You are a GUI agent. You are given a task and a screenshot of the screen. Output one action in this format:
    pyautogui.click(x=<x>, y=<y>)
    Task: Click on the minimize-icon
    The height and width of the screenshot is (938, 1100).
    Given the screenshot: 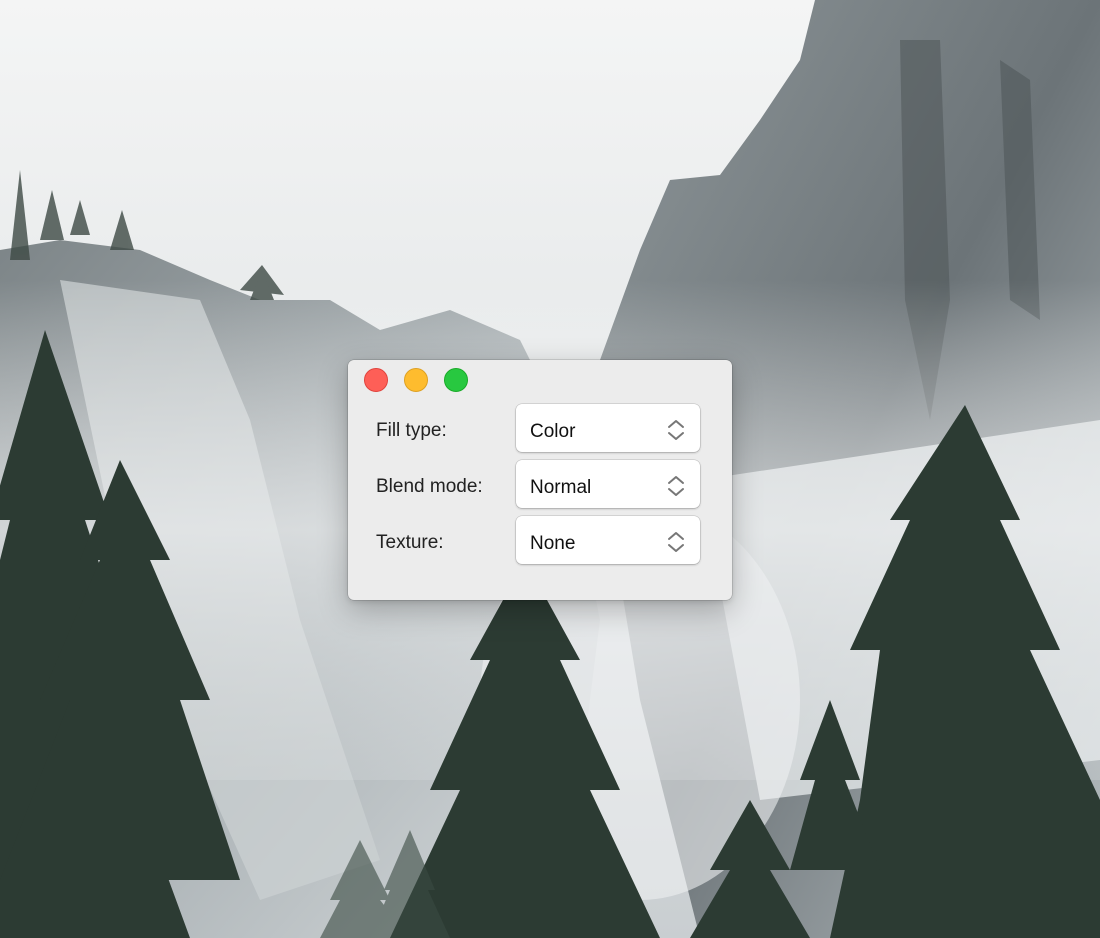 What is the action you would take?
    pyautogui.click(x=416, y=380)
    